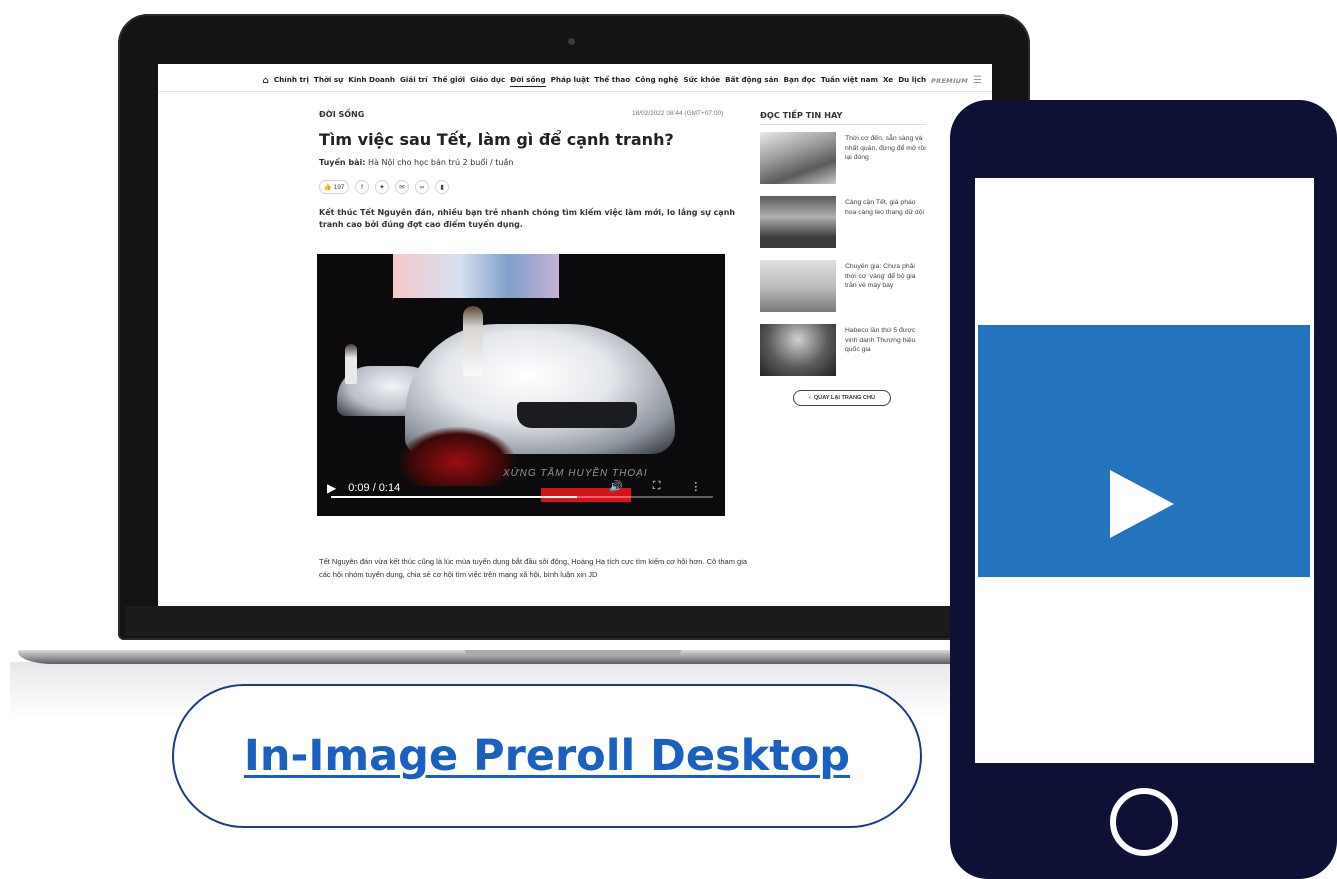 This screenshot has width=1337, height=879. Describe the element at coordinates (528, 81) in the screenshot. I see `nav-item: Đời sống` at that location.